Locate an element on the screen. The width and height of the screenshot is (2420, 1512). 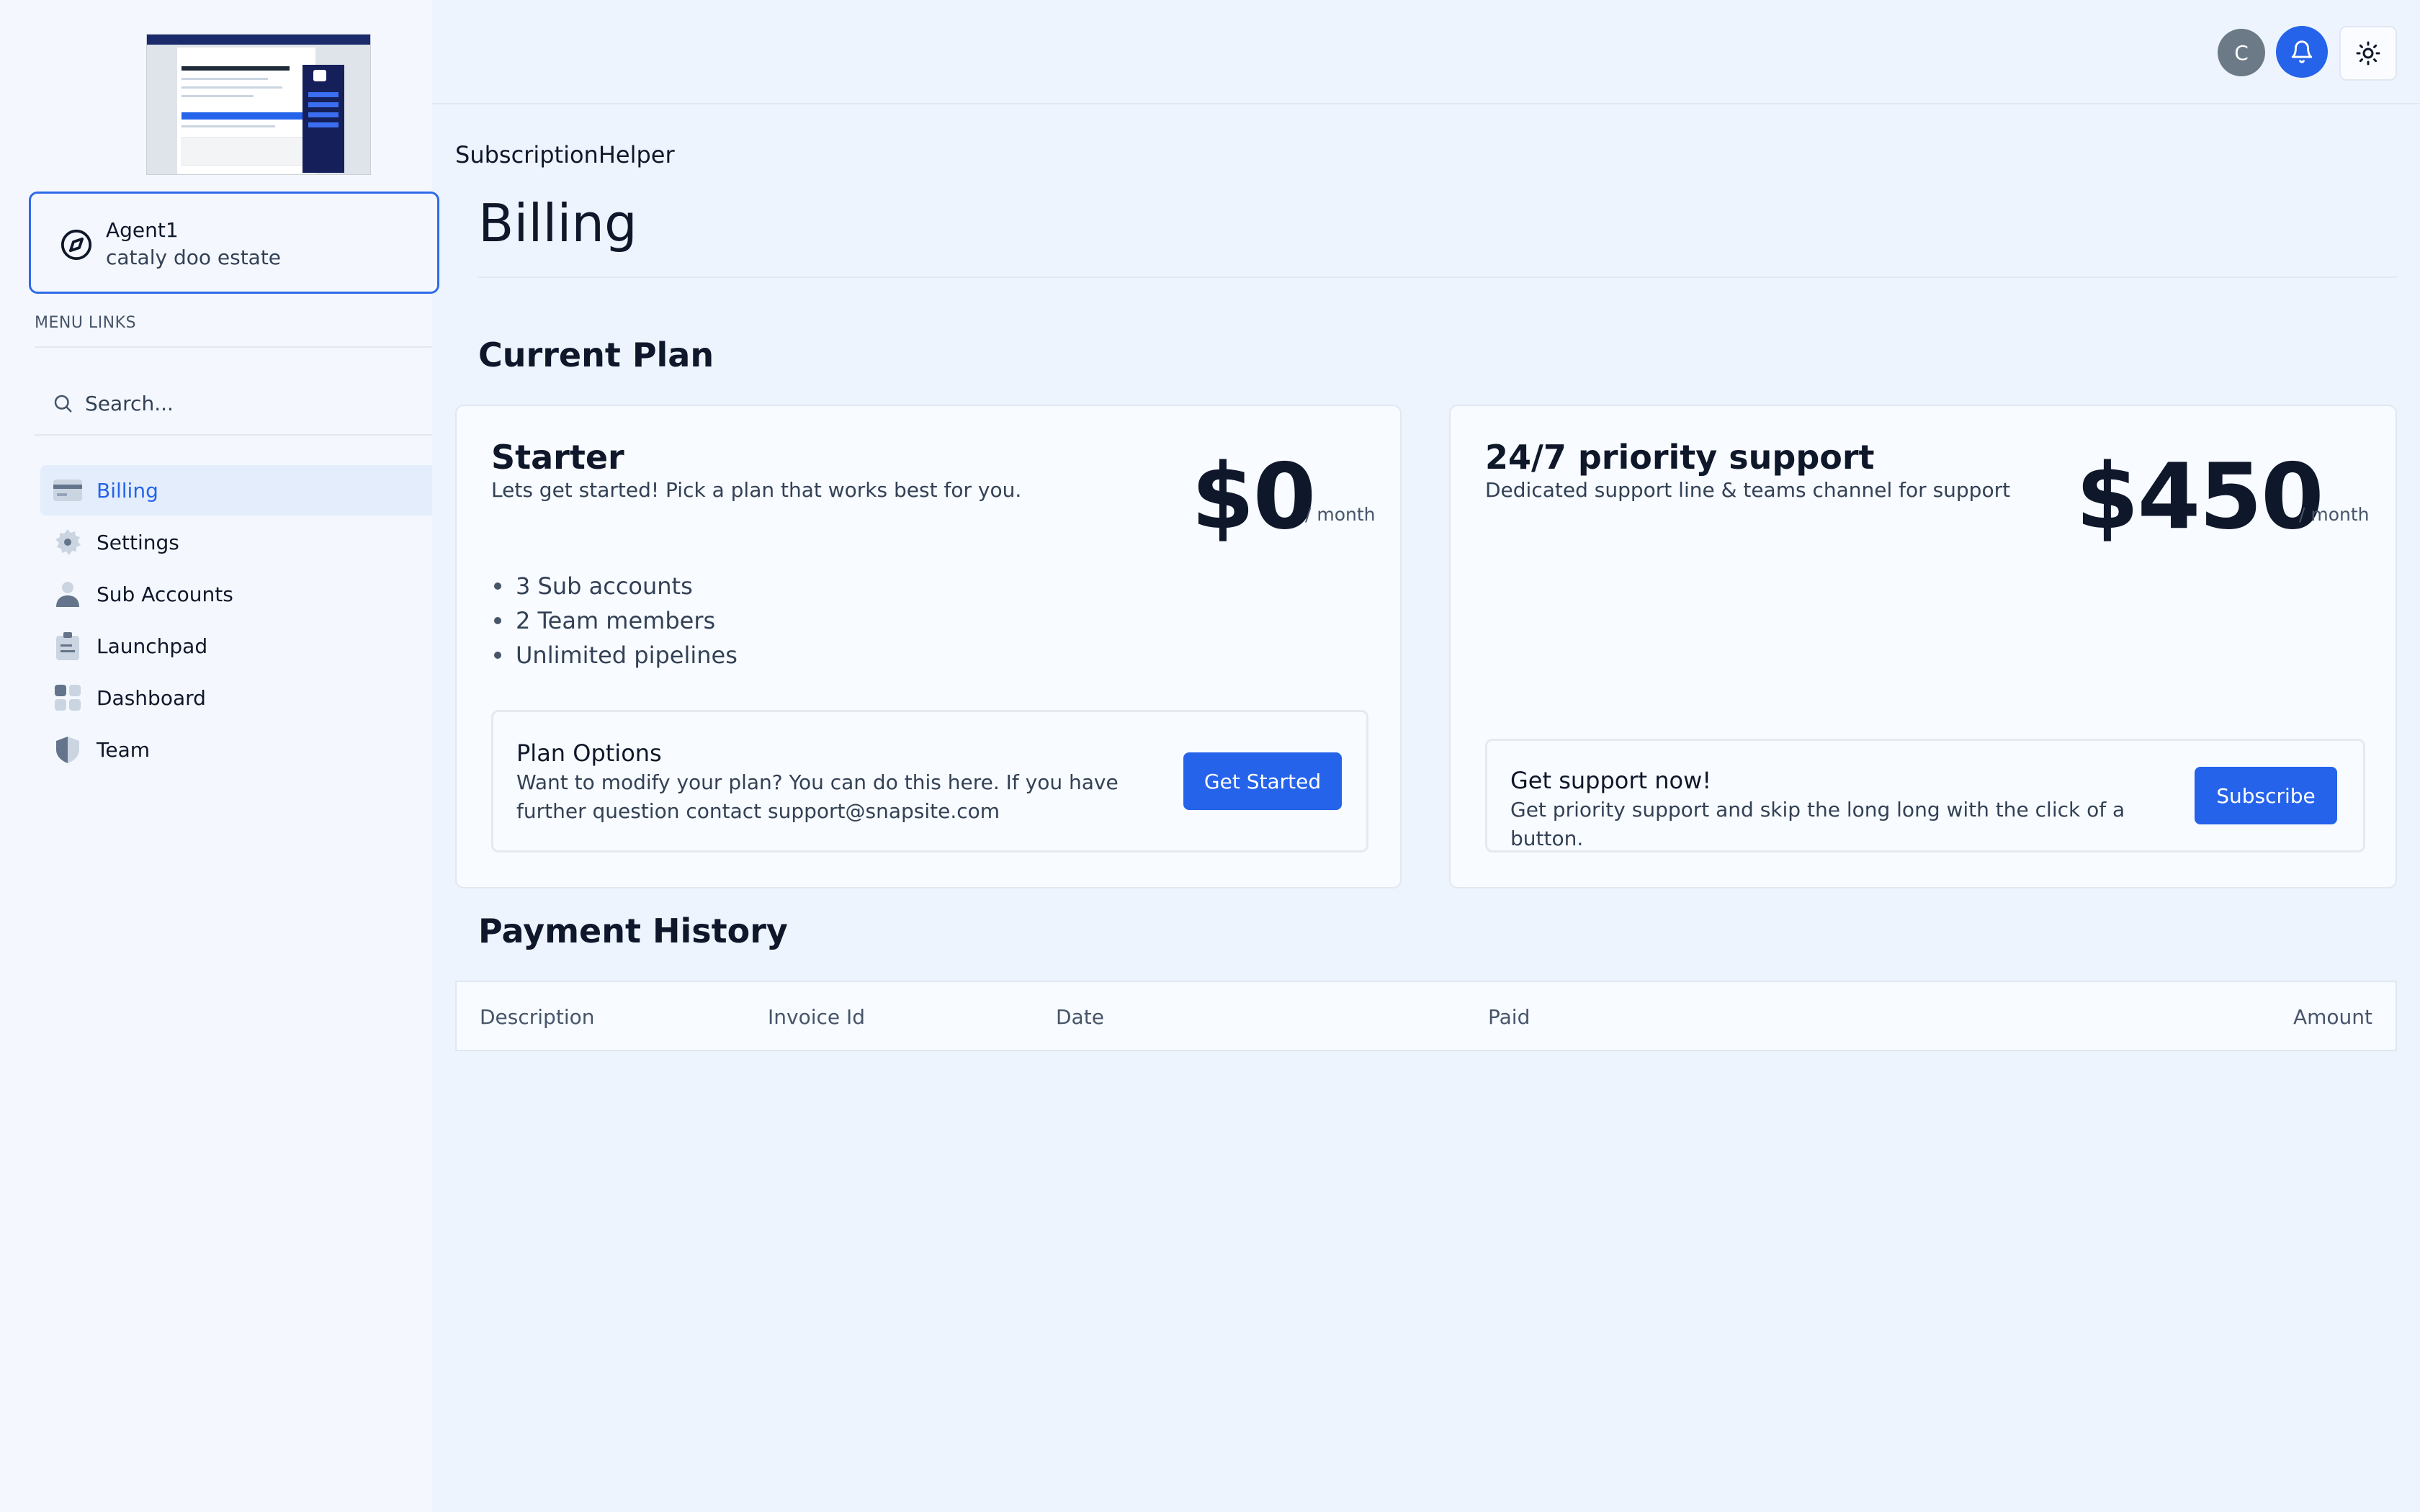
clipboard-icon is located at coordinates (67, 645).